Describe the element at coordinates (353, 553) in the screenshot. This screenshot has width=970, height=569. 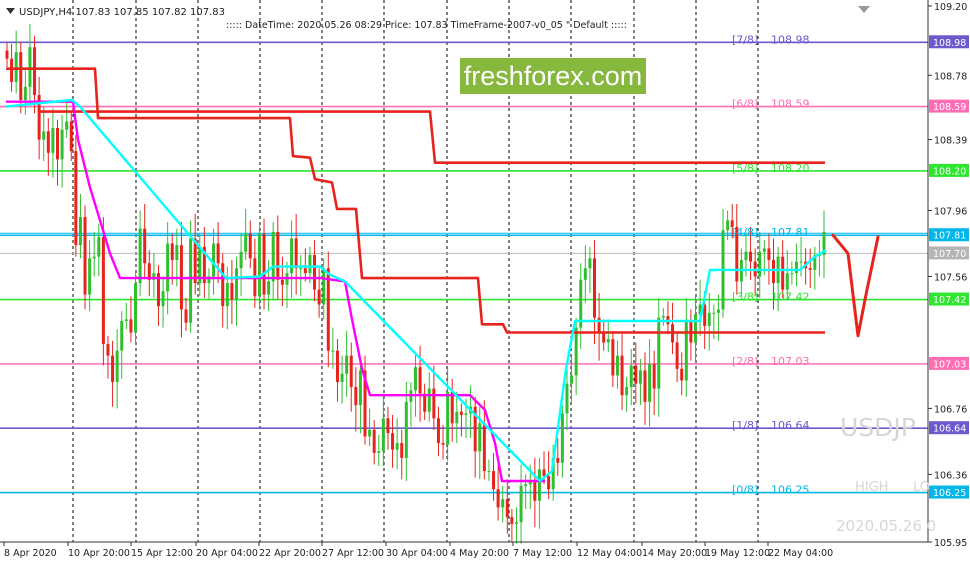
I see `x-tick-label: 27 Apr 12:00` at that location.